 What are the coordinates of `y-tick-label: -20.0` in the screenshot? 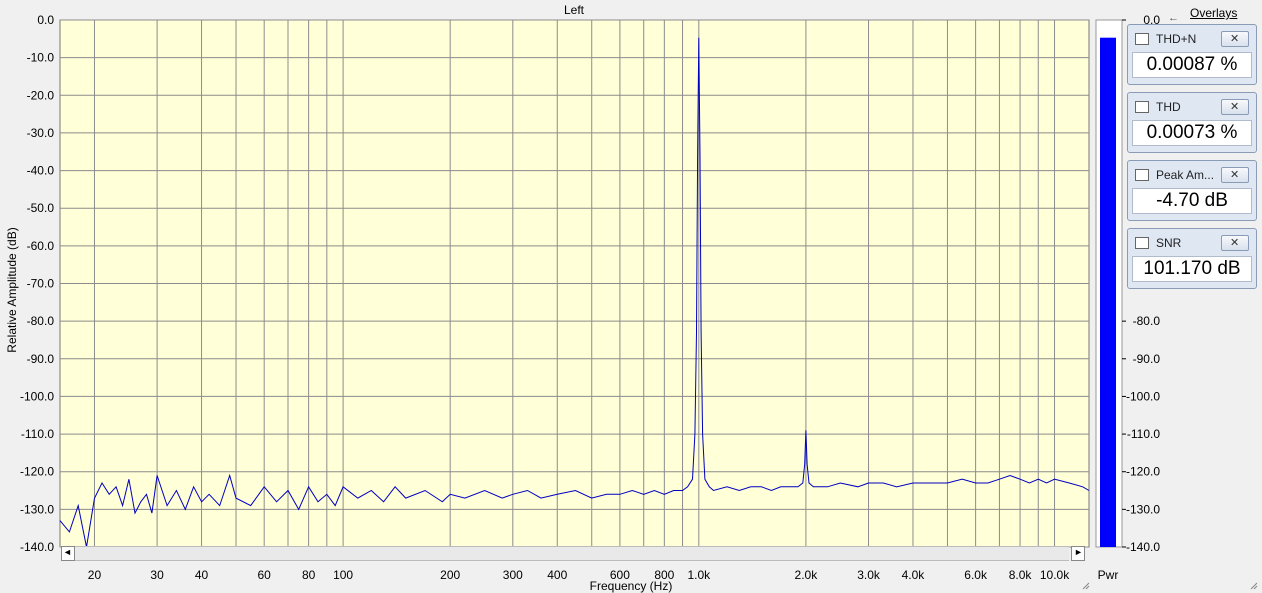 It's located at (41, 95).